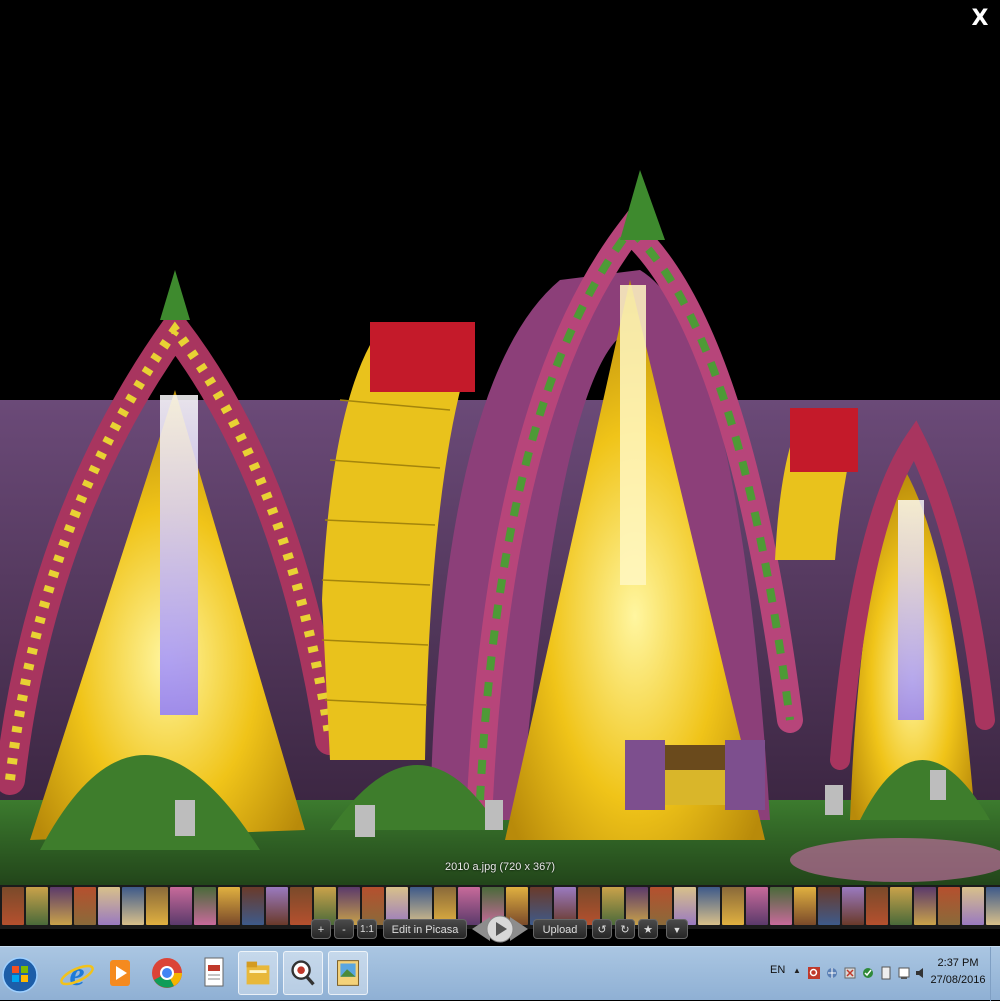 Image resolution: width=1000 pixels, height=1001 pixels. What do you see at coordinates (500, 973) in the screenshot?
I see `windows-taskbar: e EN ▲ 2:37 PM 27/08/2016` at bounding box center [500, 973].